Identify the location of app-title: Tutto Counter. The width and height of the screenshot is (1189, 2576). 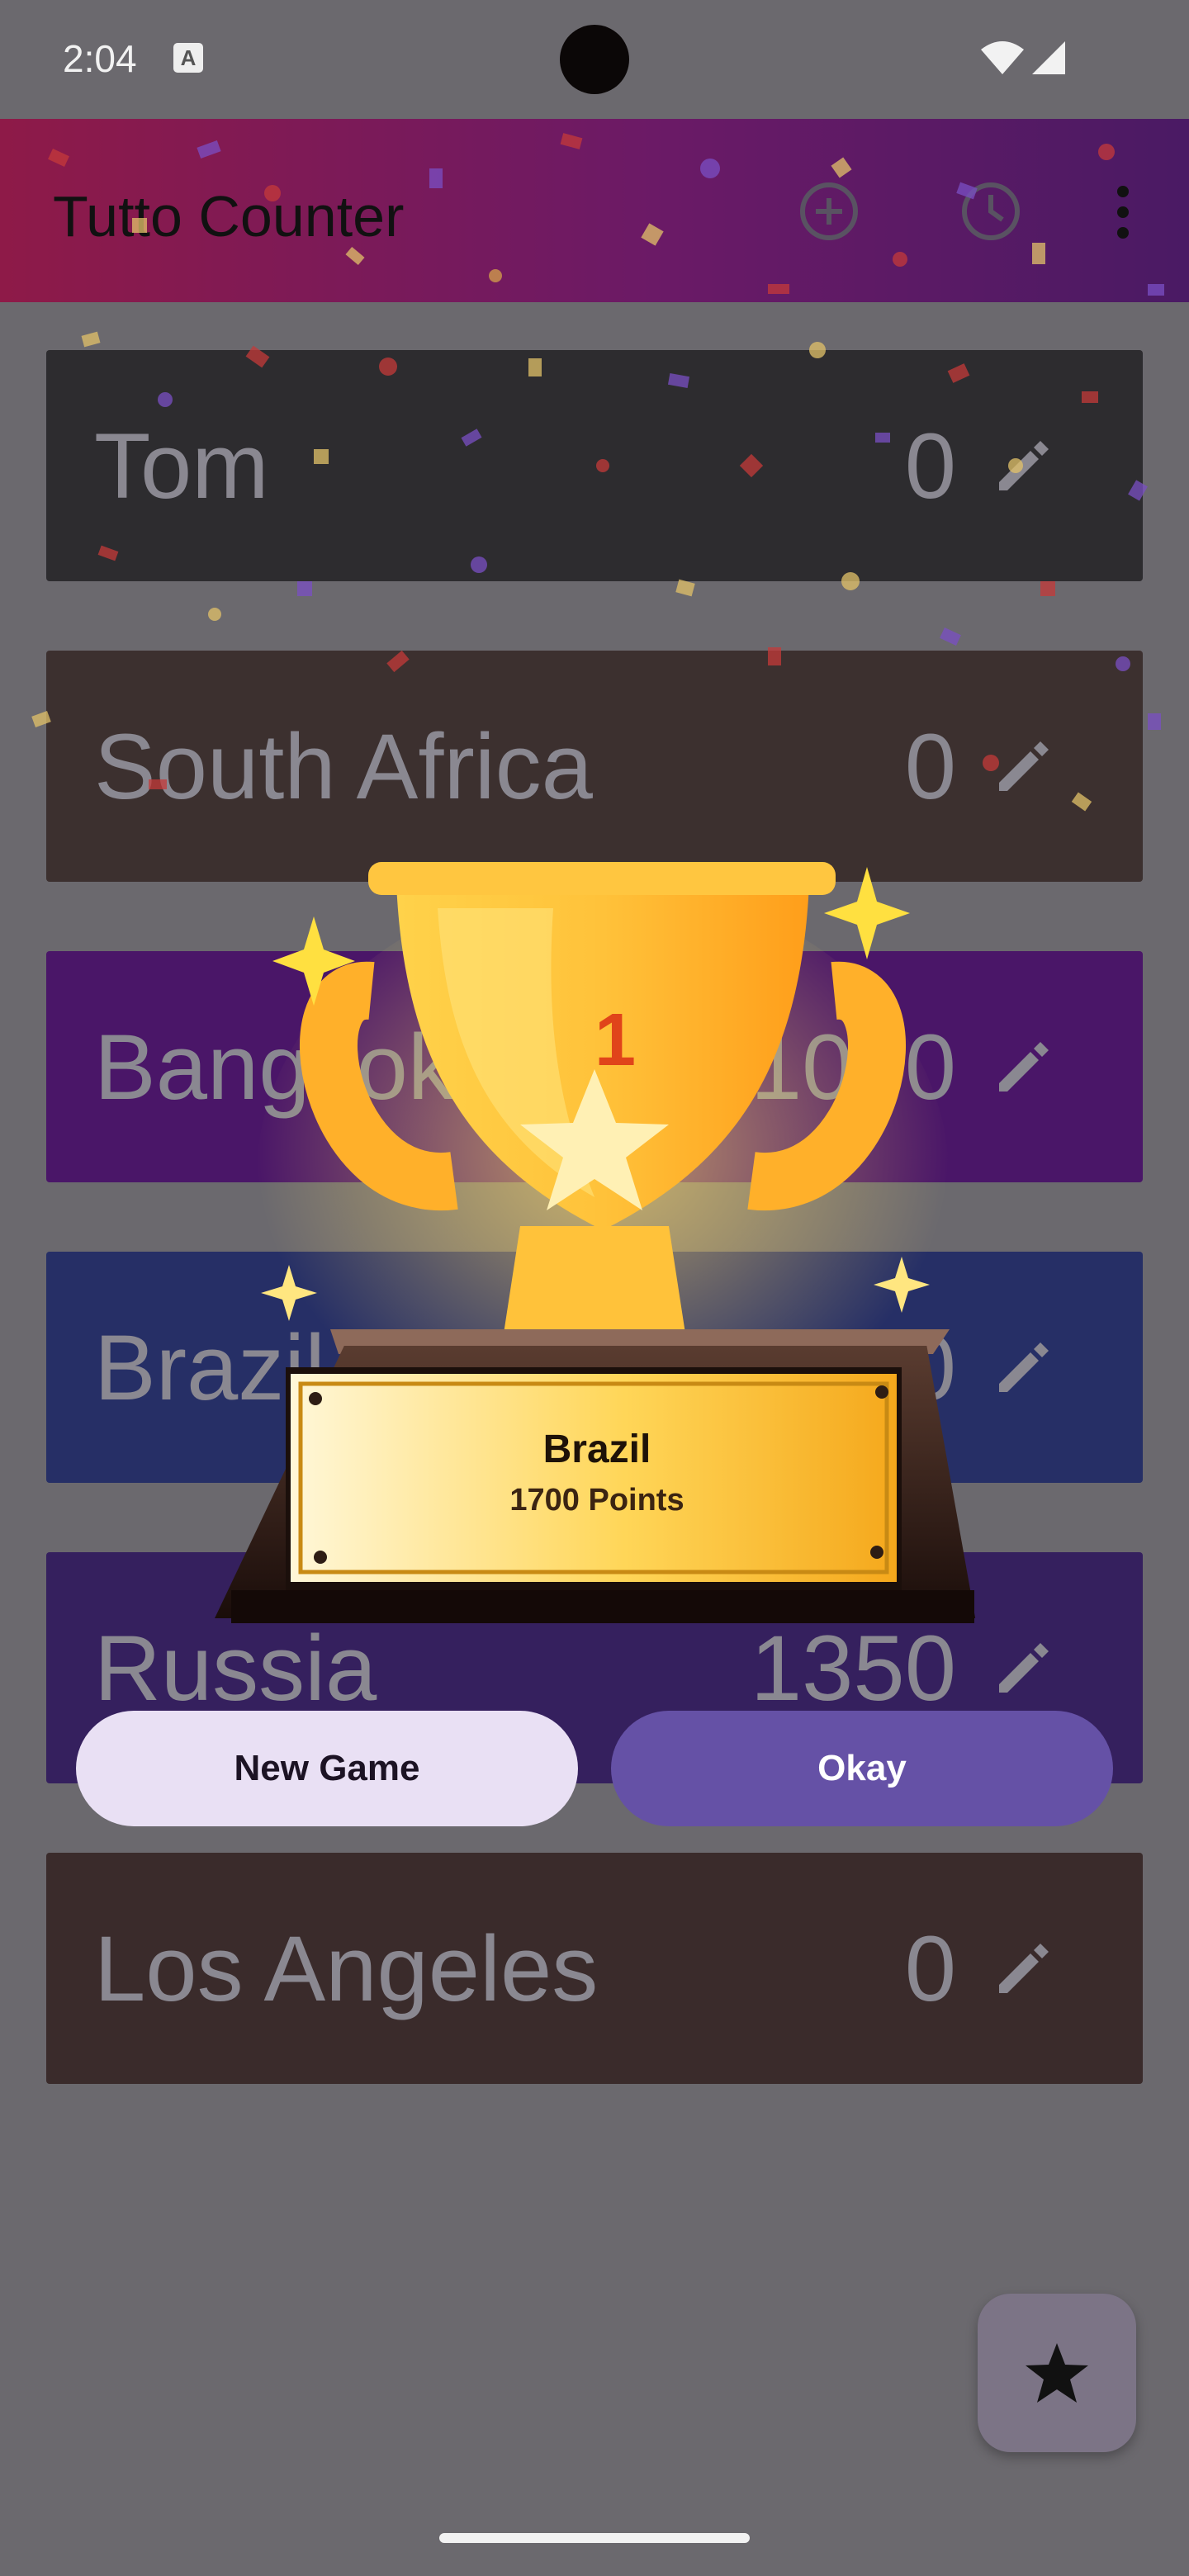
(229, 216).